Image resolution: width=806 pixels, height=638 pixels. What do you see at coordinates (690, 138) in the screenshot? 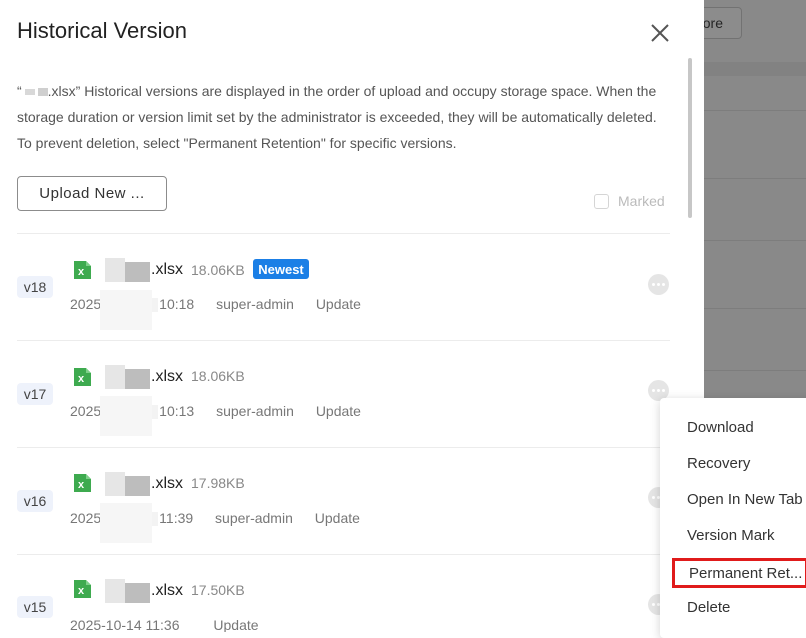
I see `drawer-scrollbar` at bounding box center [690, 138].